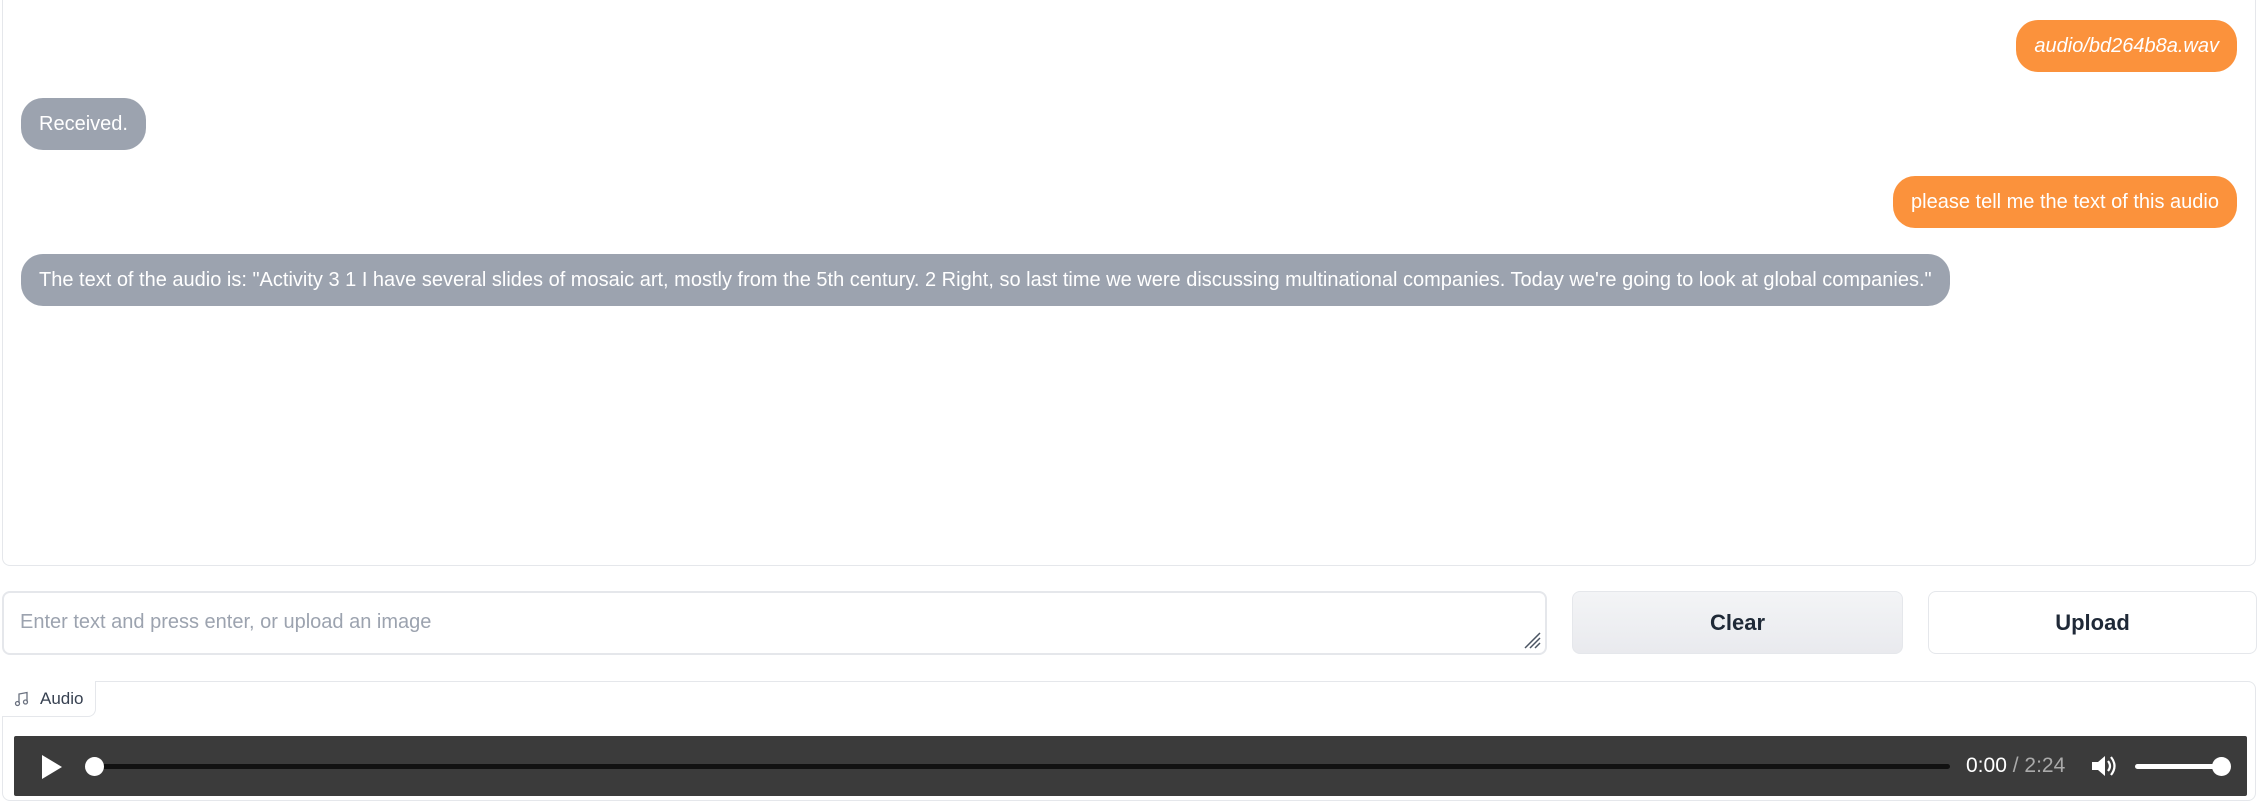 This screenshot has height=801, width=2259. What do you see at coordinates (52, 767) in the screenshot?
I see `play-icon` at bounding box center [52, 767].